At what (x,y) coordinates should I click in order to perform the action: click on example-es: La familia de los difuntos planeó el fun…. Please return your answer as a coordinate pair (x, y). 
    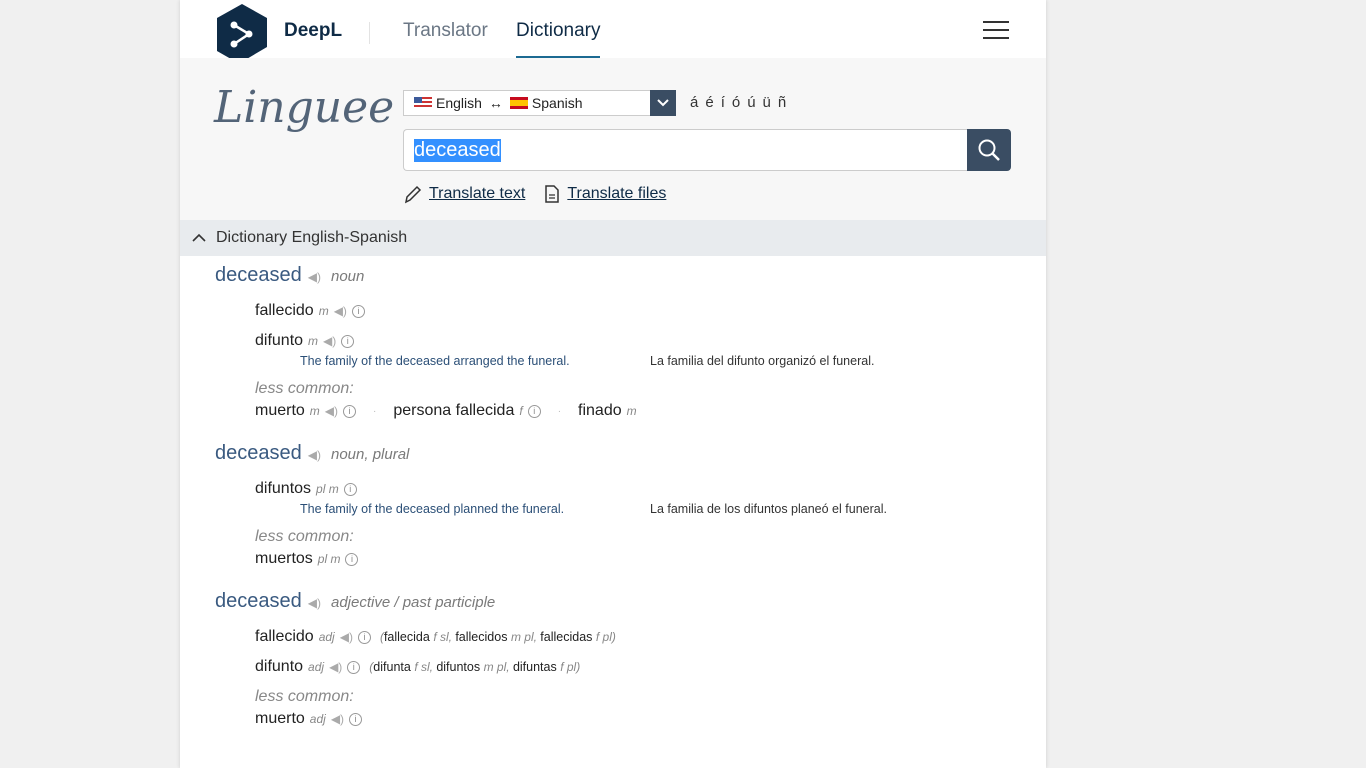
    Looking at the image, I should click on (768, 509).